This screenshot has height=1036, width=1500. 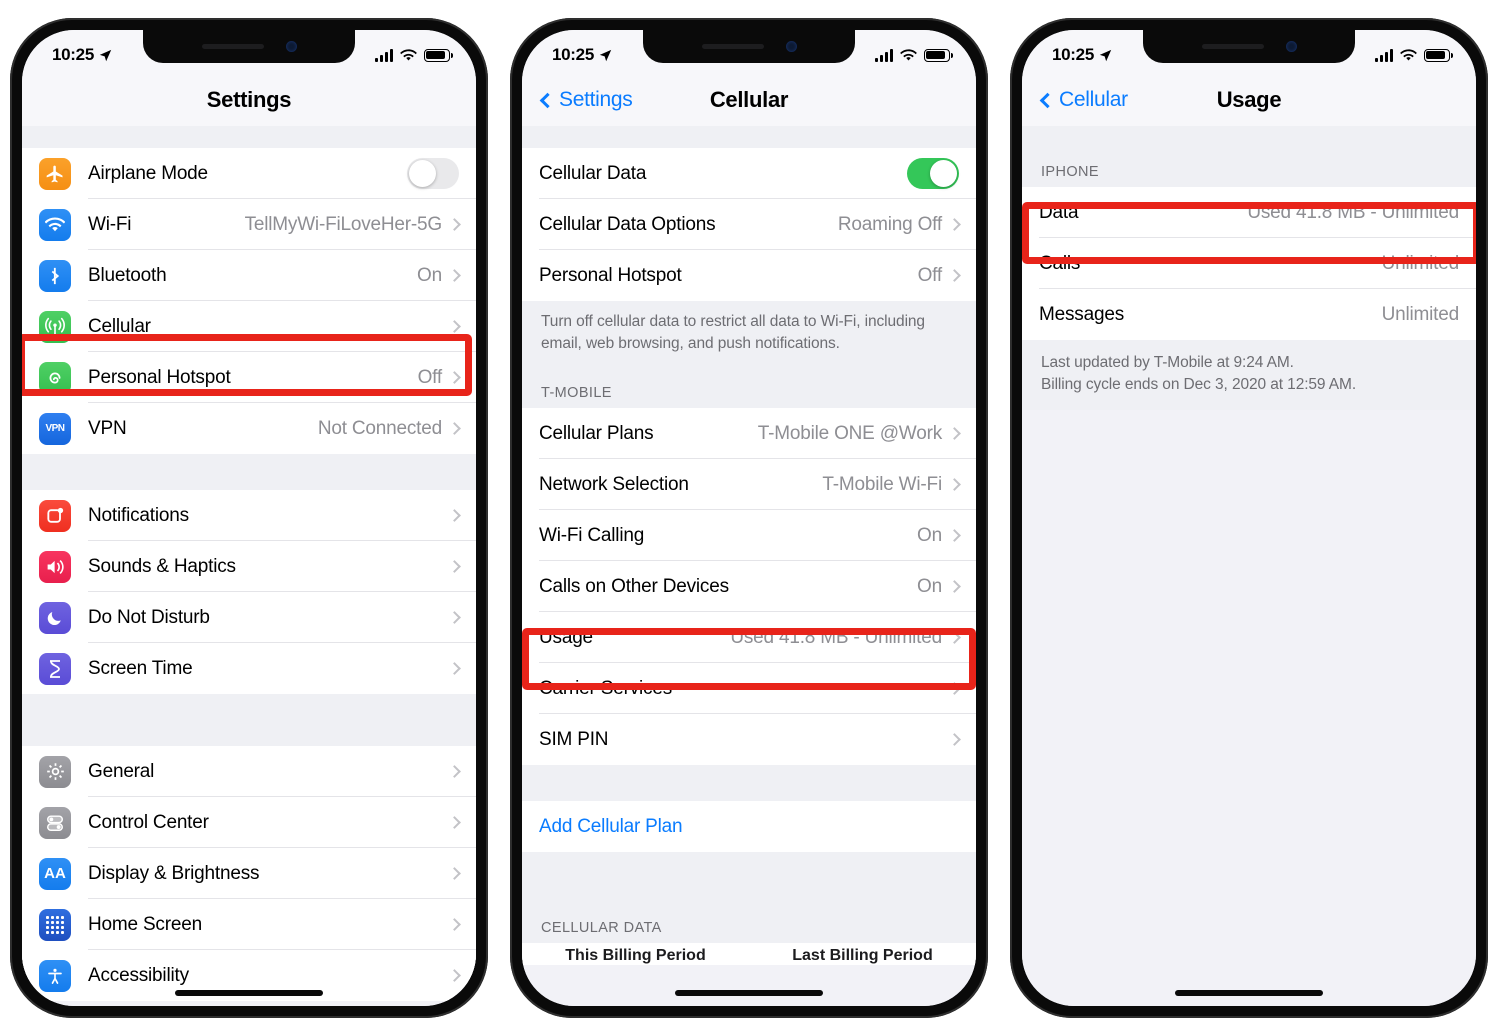 I want to click on sidebar-item-cellular: Cellular, so click(x=249, y=326).